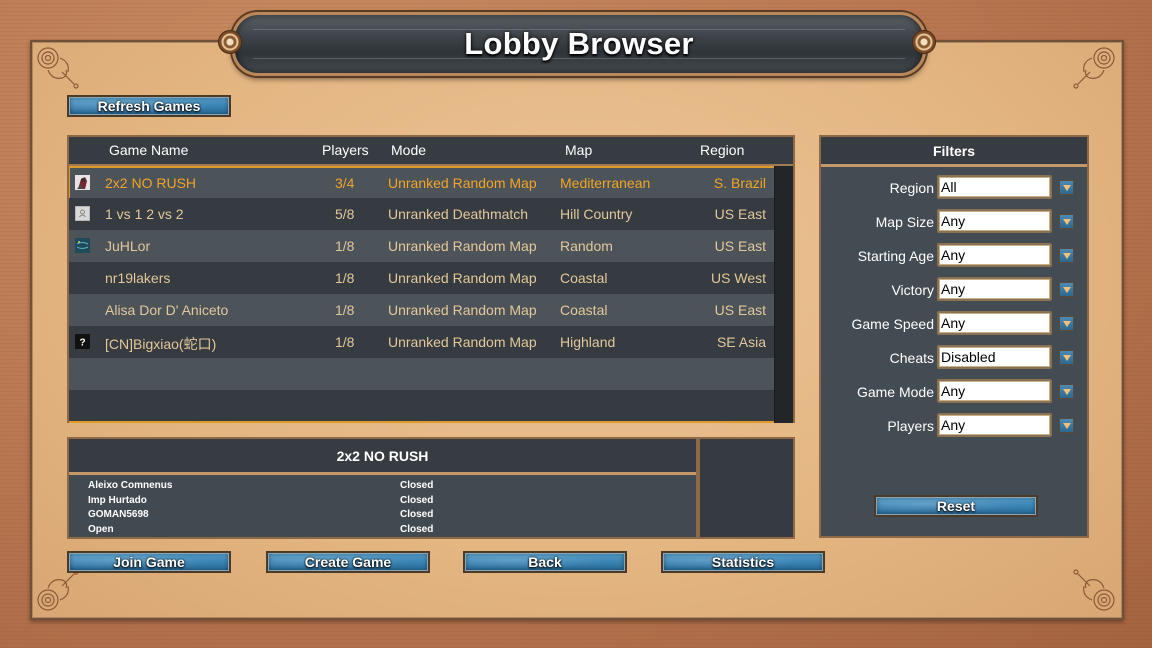  I want to click on filter-label-map-size: Map Size, so click(904, 222).